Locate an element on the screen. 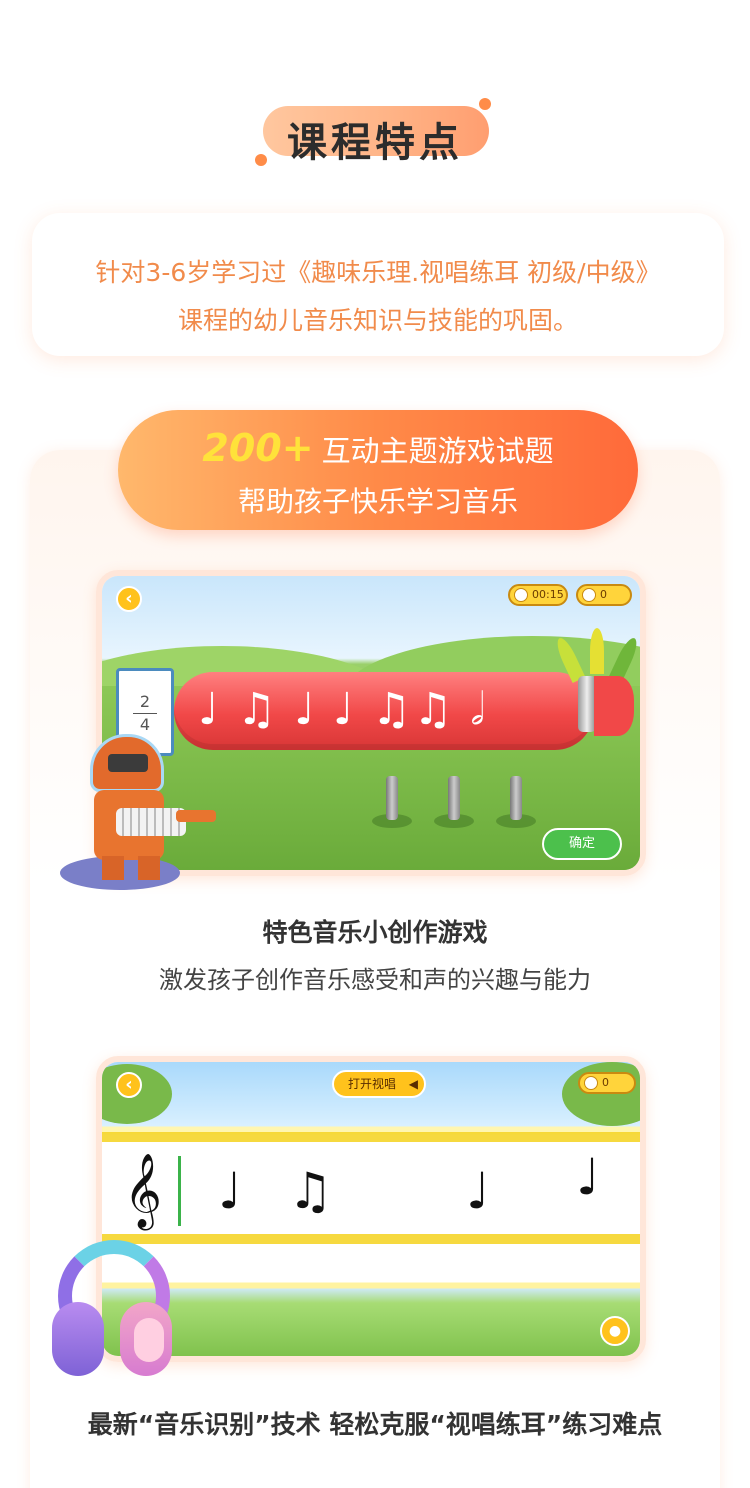 The width and height of the screenshot is (750, 1488). robot-arm is located at coordinates (196, 816).